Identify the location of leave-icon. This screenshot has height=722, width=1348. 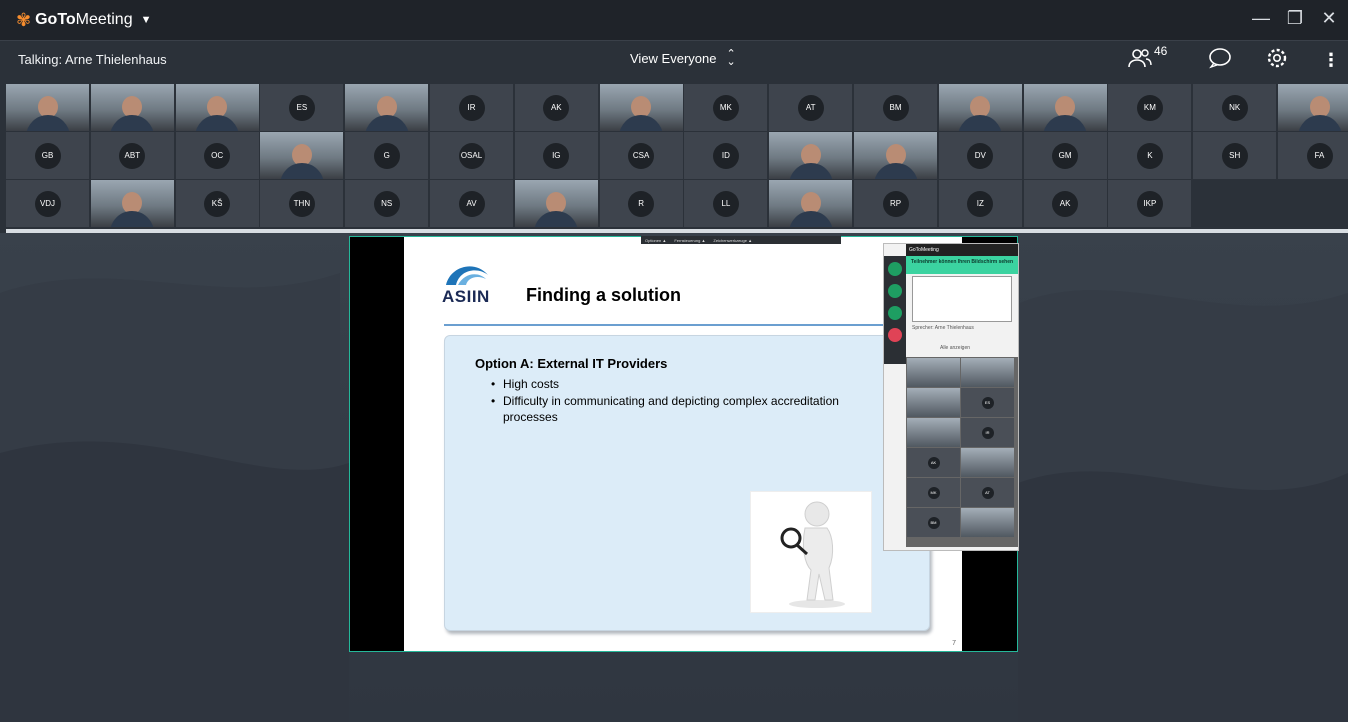
(895, 335).